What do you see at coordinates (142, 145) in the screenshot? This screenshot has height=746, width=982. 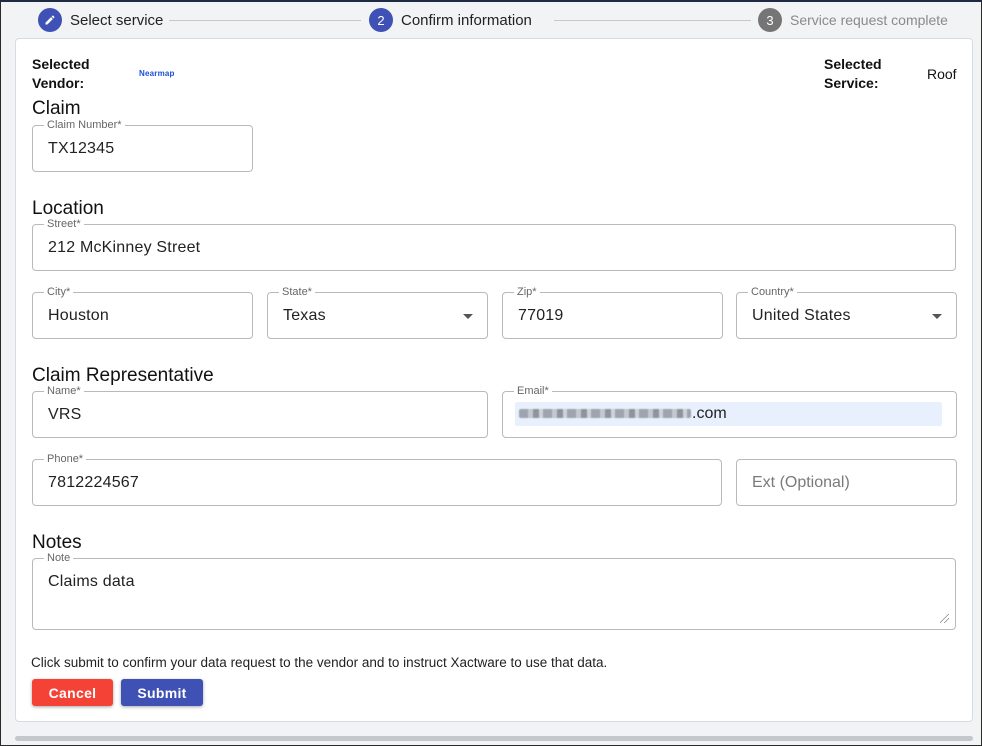 I see `claim-number-field: Claim Number* TX12345` at bounding box center [142, 145].